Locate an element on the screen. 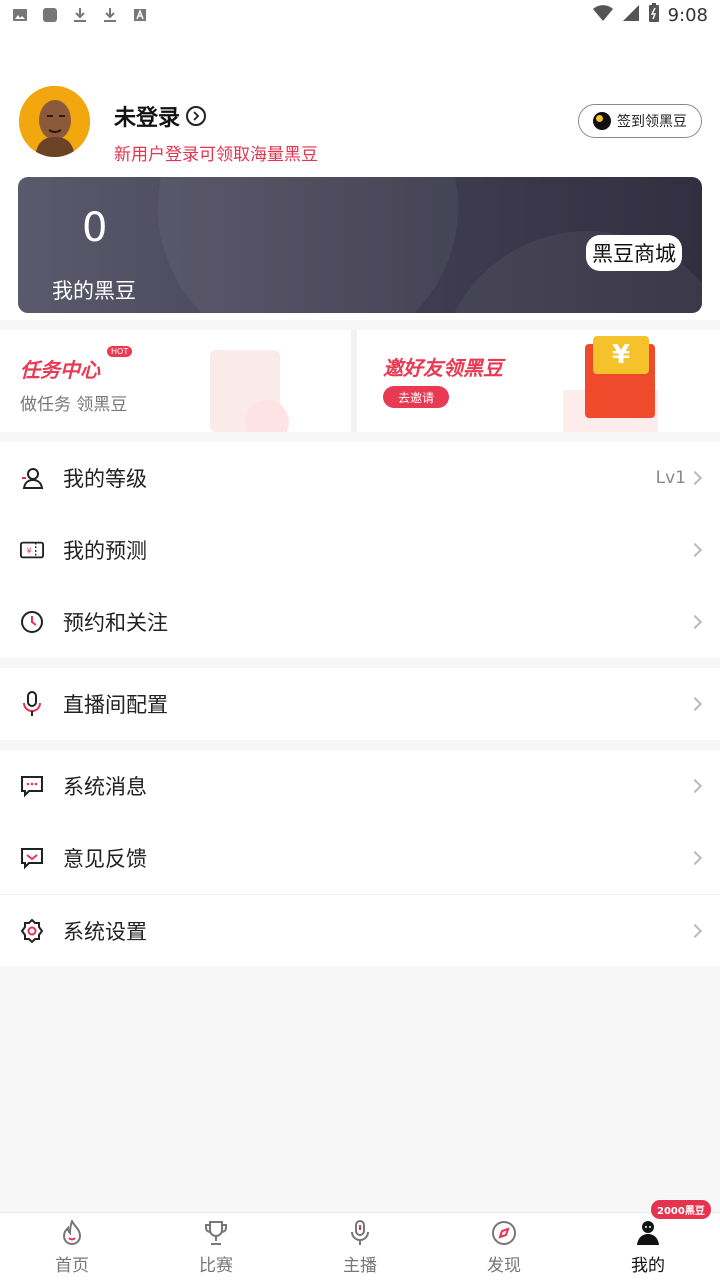 The image size is (720, 1280). gear-icon is located at coordinates (32, 930).